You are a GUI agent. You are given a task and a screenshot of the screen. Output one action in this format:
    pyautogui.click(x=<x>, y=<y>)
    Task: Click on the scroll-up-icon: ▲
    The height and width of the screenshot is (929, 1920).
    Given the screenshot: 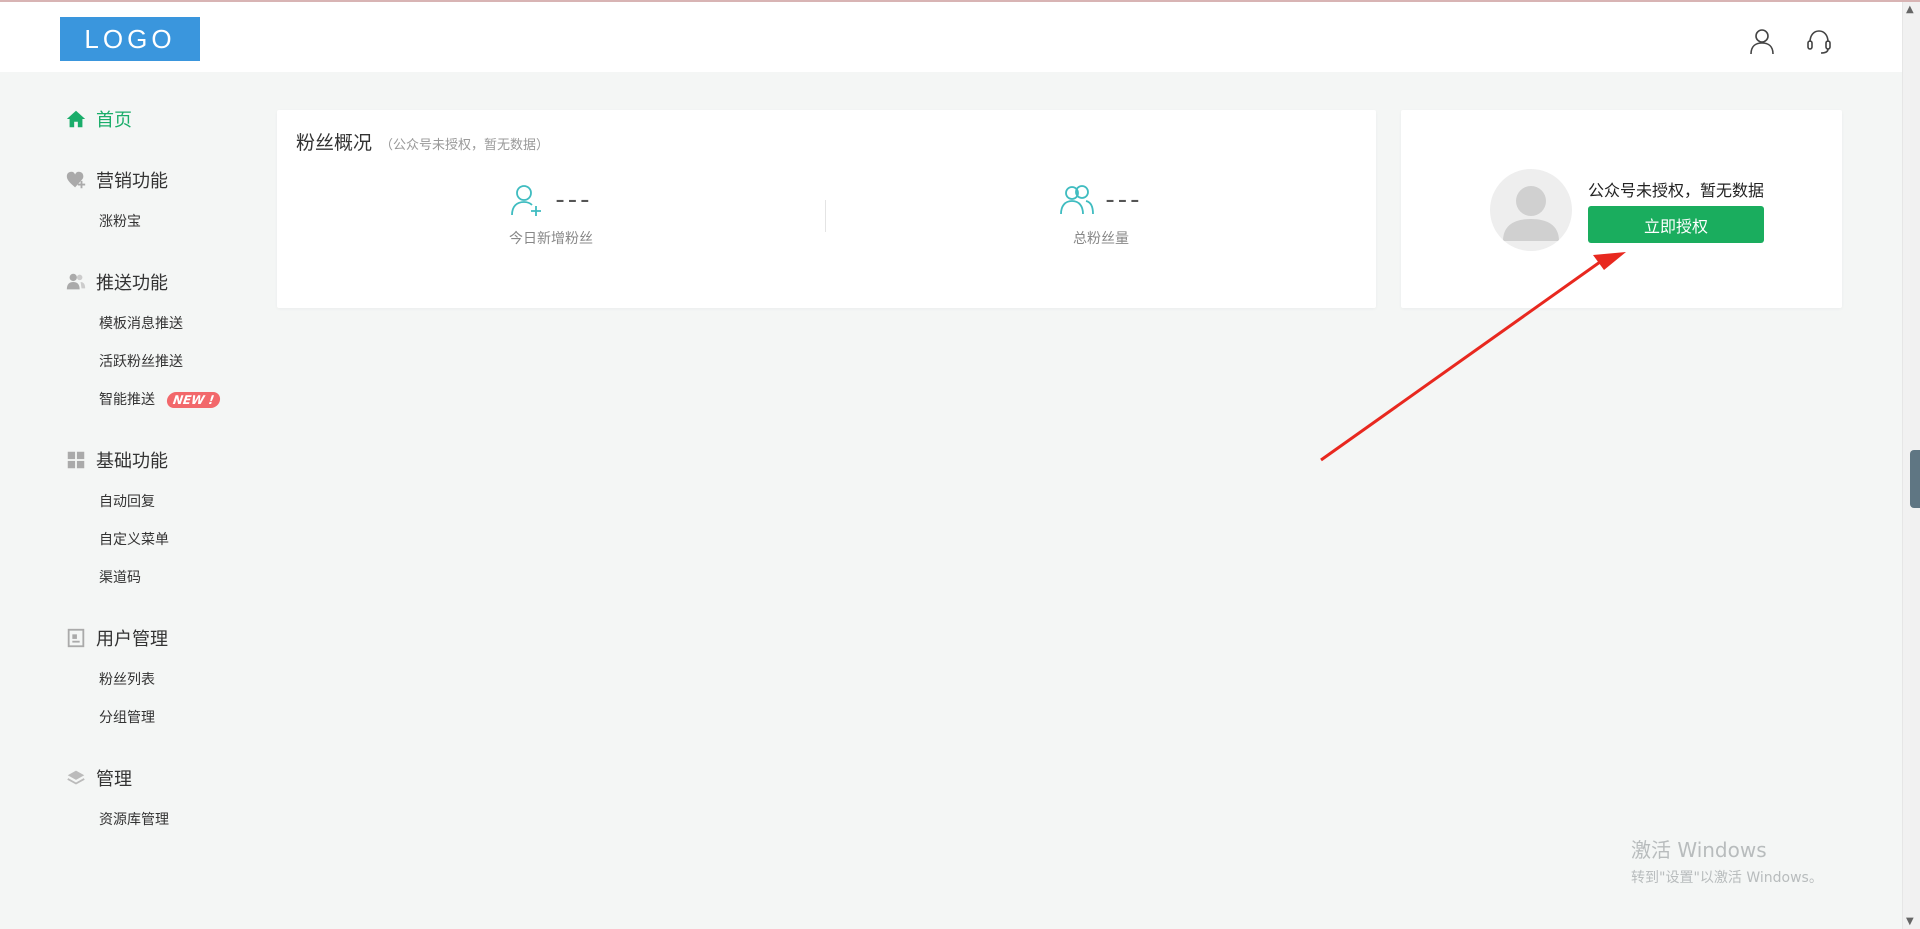 What is the action you would take?
    pyautogui.click(x=1910, y=9)
    